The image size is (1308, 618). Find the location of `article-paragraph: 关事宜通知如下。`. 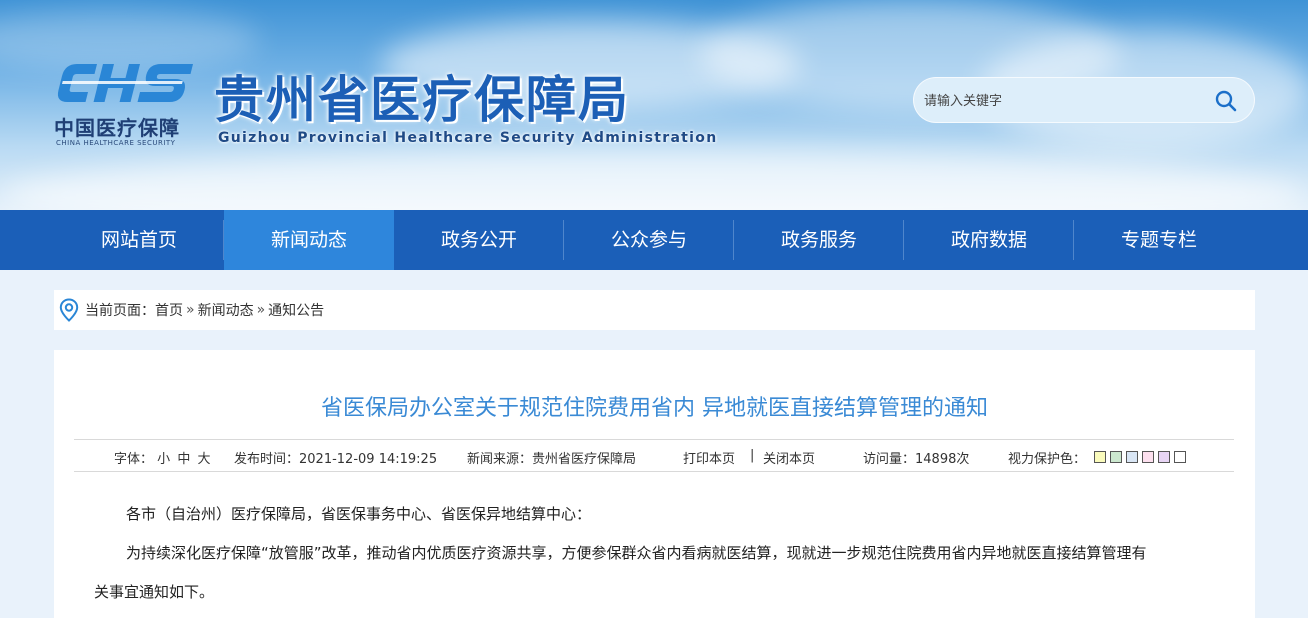

article-paragraph: 关事宜通知如下。 is located at coordinates (154, 592).